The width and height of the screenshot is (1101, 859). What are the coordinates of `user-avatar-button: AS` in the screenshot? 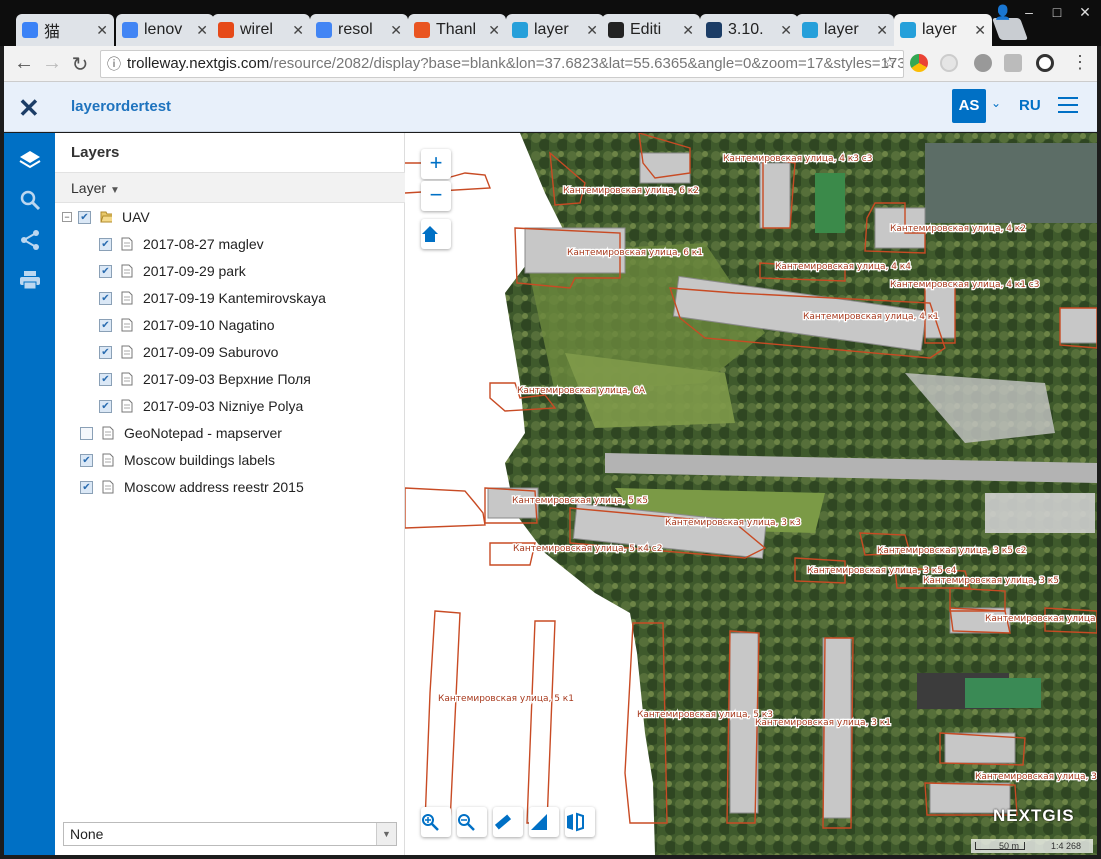 It's located at (969, 106).